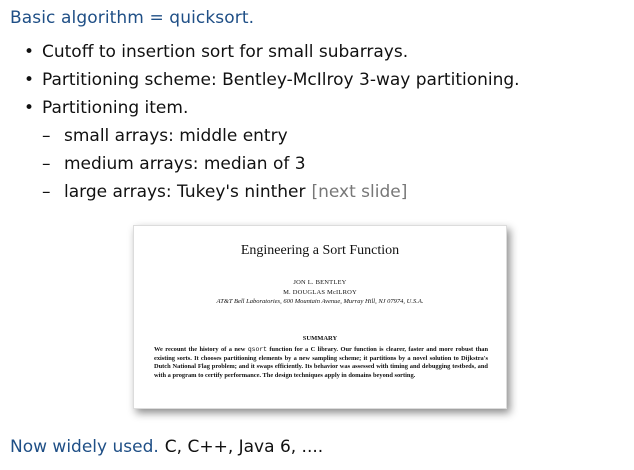 This screenshot has height=470, width=634. I want to click on paper-title: Engineering a Sort Function, so click(320, 250).